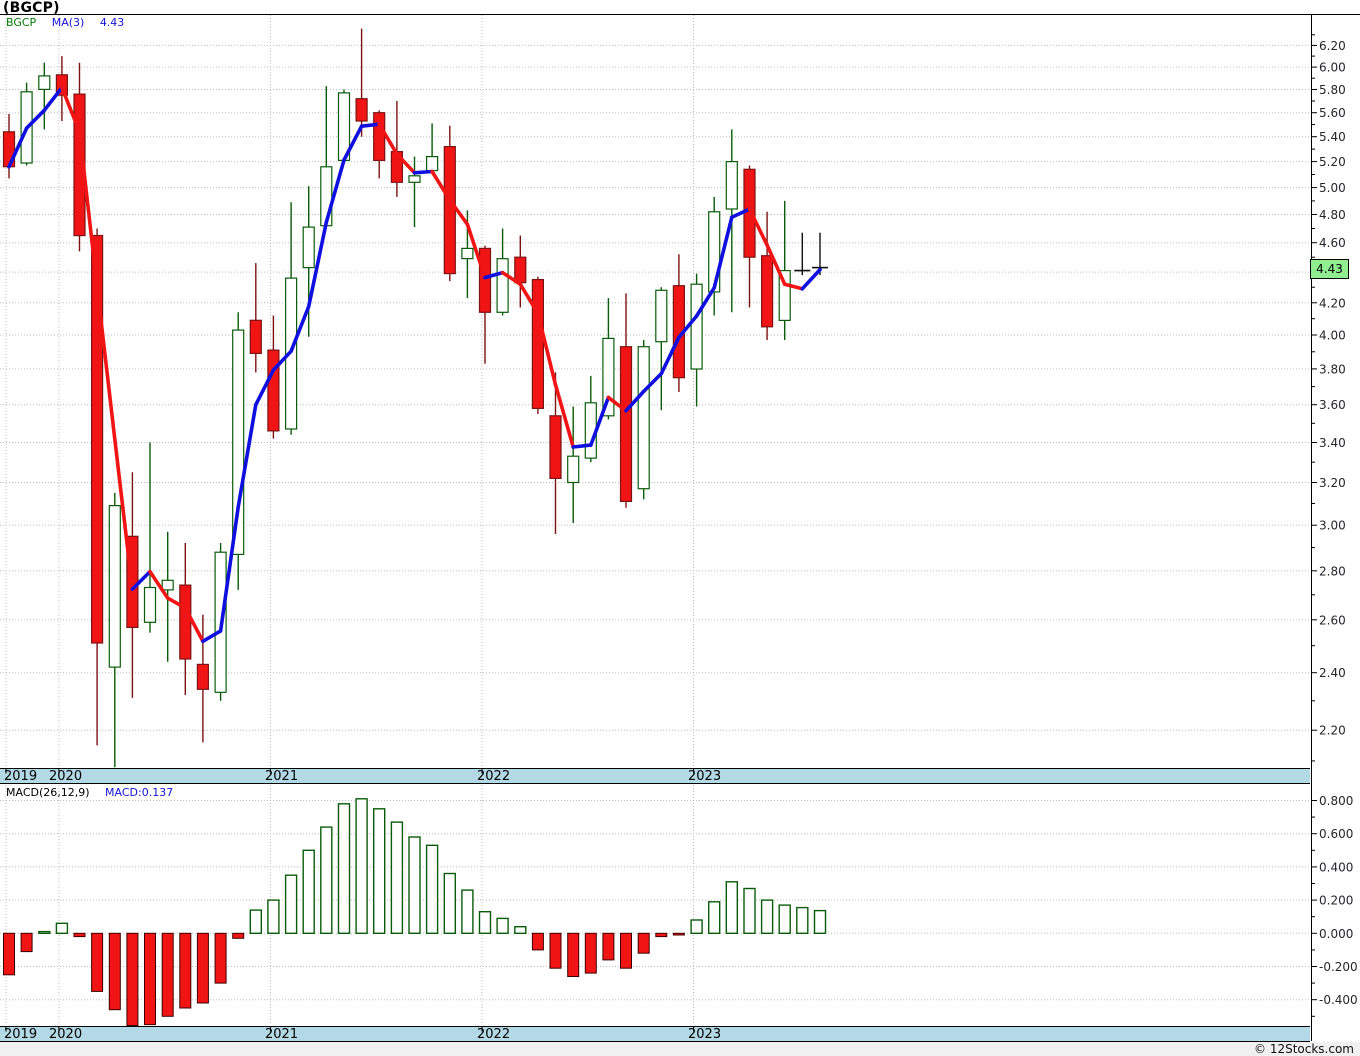  I want to click on svg-text: 0.400, so click(1336, 867).